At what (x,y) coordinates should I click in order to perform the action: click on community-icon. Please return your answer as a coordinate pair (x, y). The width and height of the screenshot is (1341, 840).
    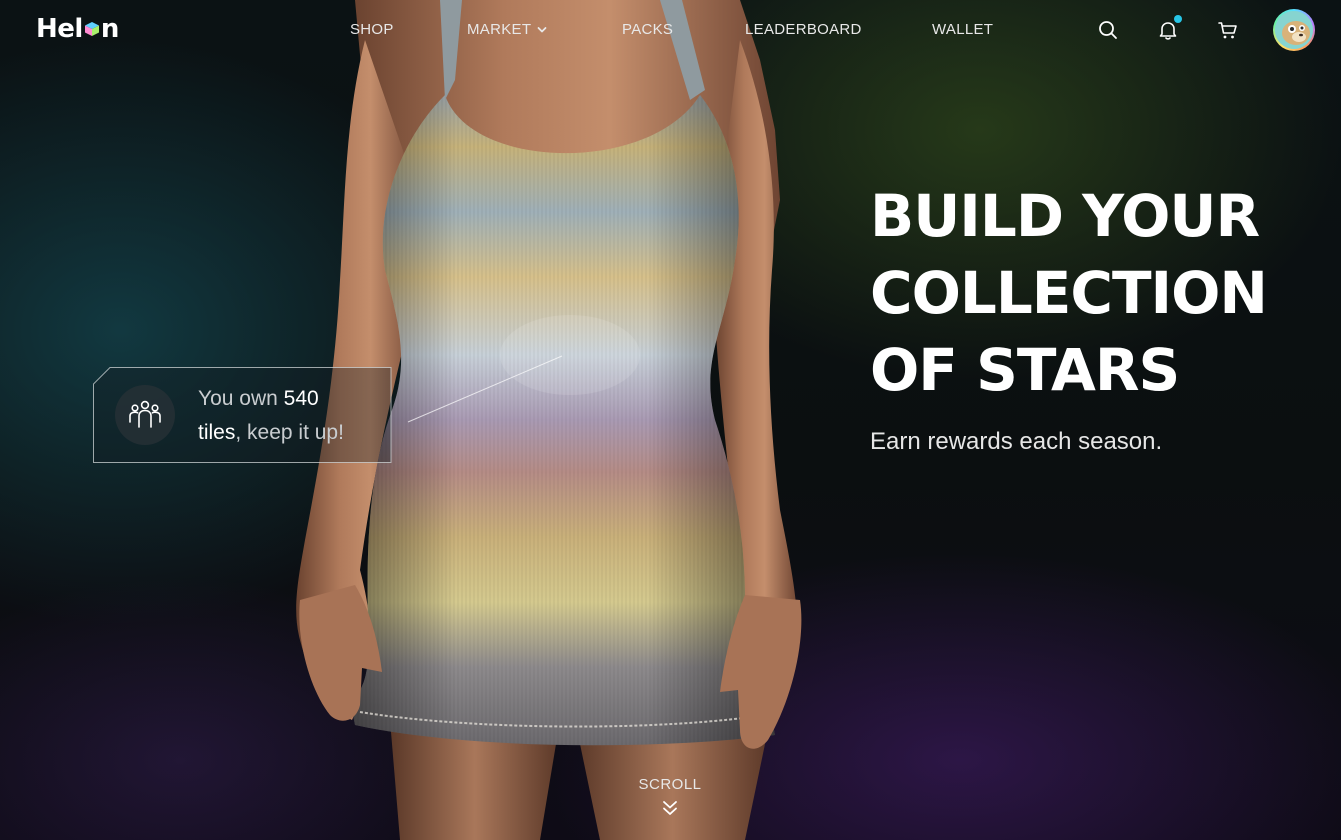
    Looking at the image, I should click on (145, 414).